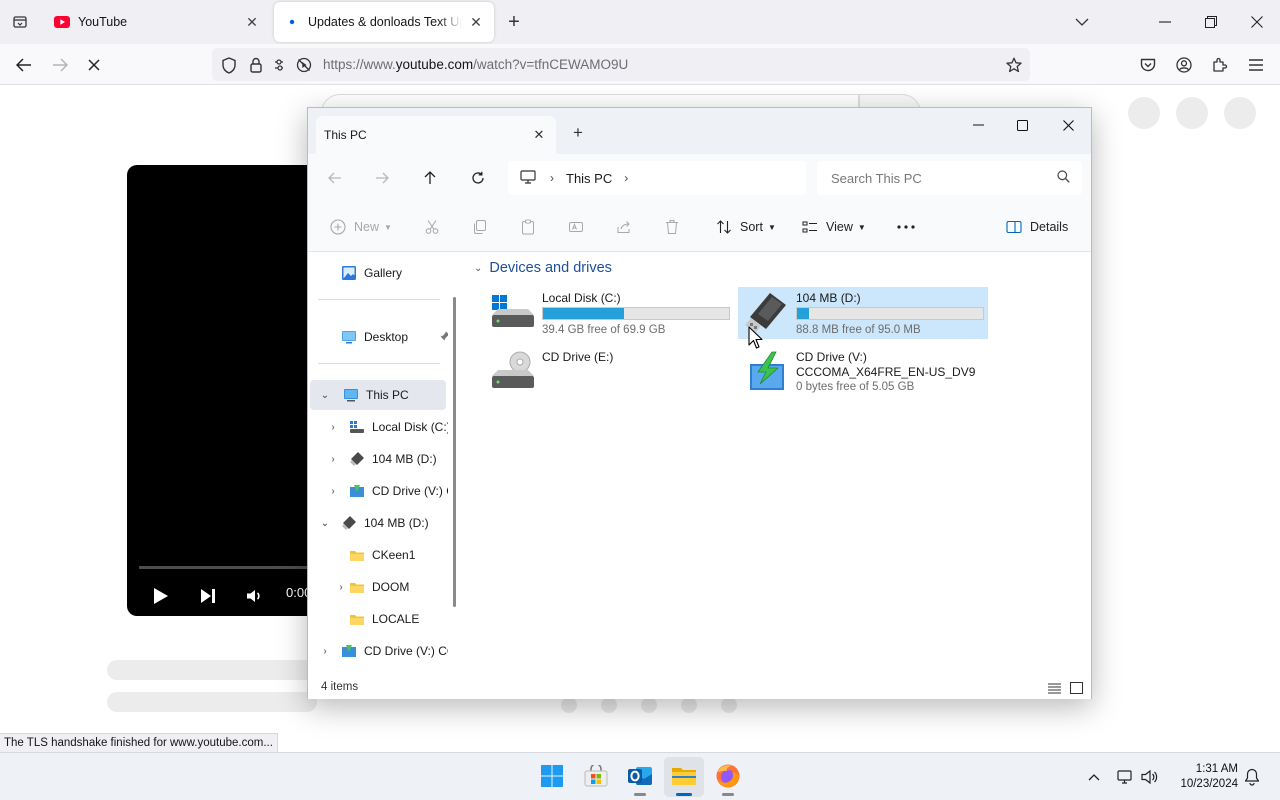 The width and height of the screenshot is (1280, 800). What do you see at coordinates (745, 227) in the screenshot?
I see `sort-button: Sort ▼` at bounding box center [745, 227].